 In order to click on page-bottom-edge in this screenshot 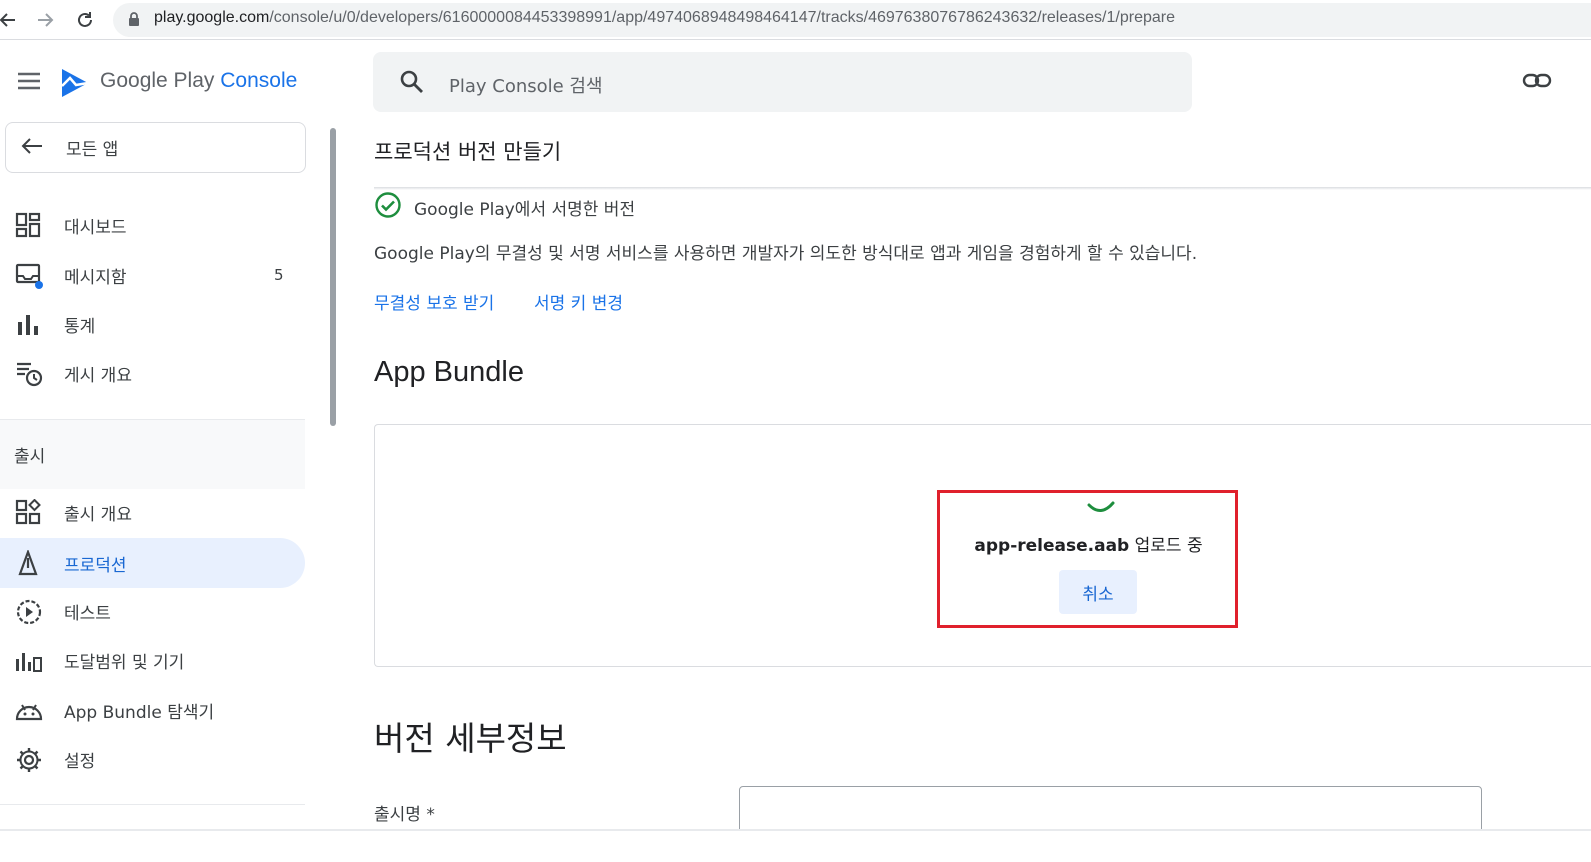, I will do `click(795, 845)`.